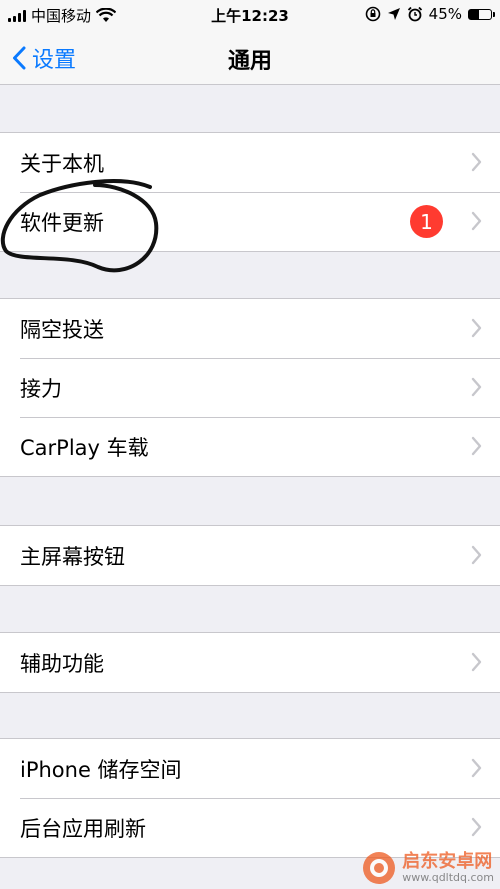  I want to click on status-right: 45%, so click(430, 14).